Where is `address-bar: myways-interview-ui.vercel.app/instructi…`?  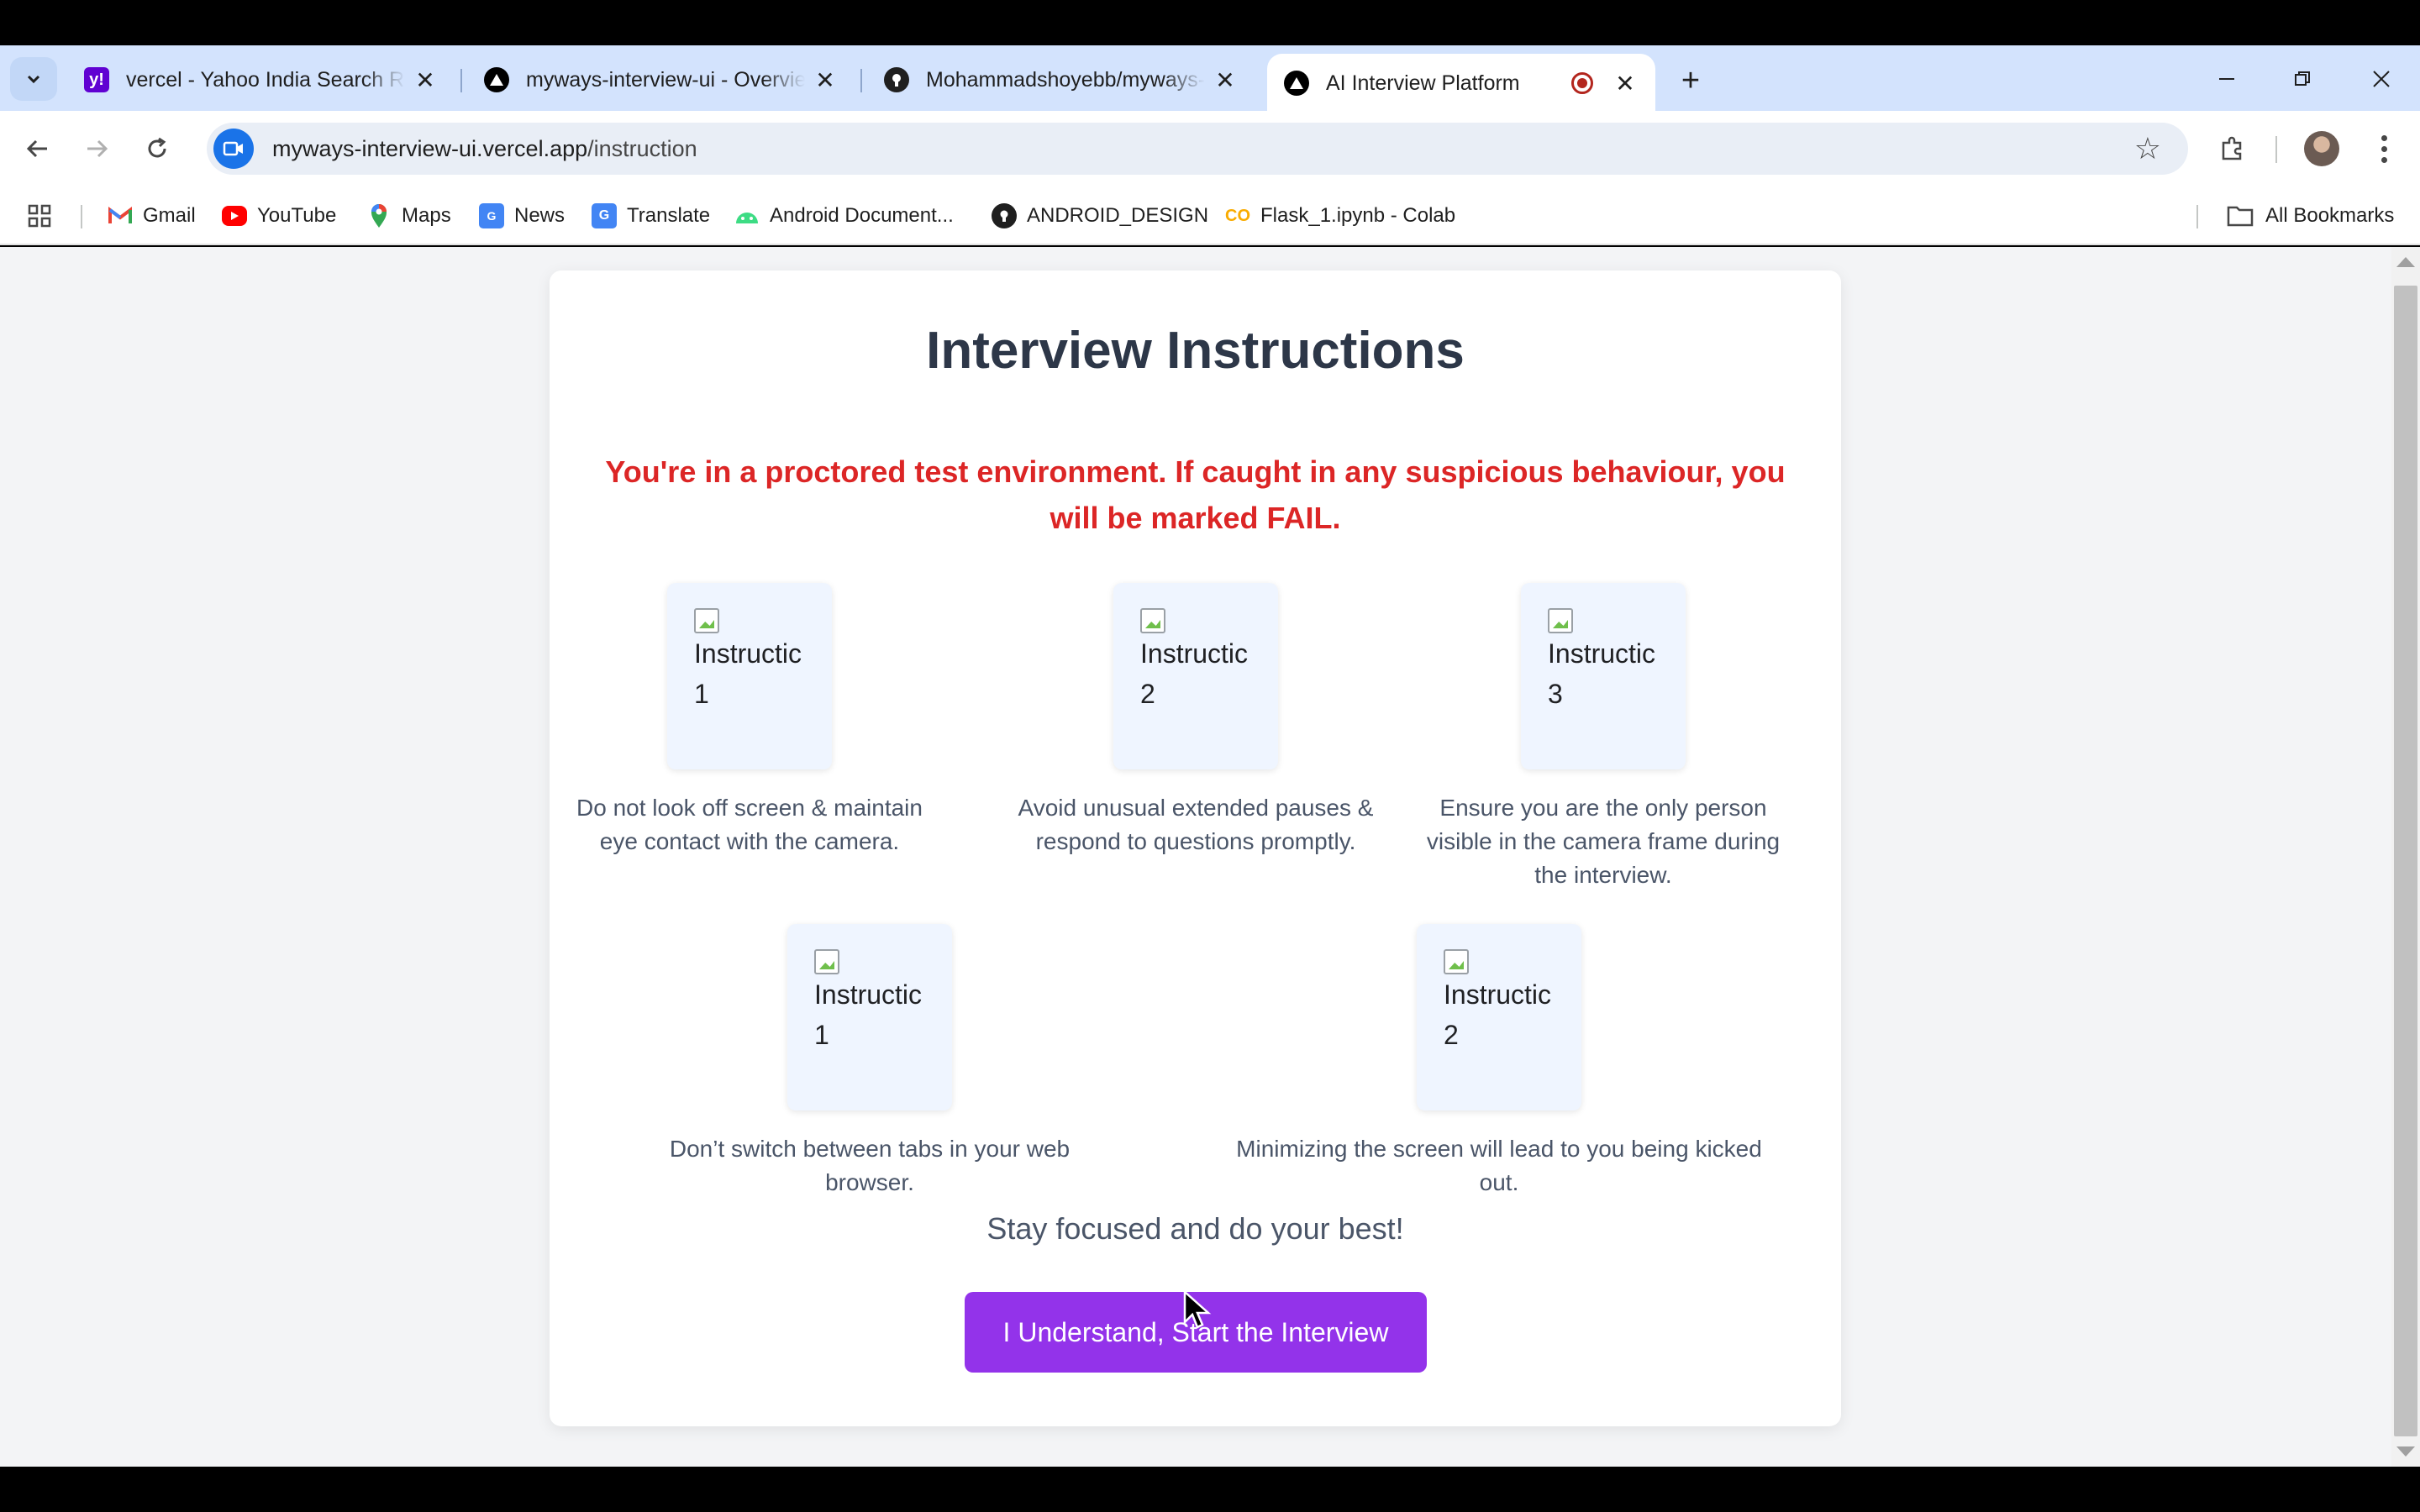 address-bar: myways-interview-ui.vercel.app/instructi… is located at coordinates (1197, 149).